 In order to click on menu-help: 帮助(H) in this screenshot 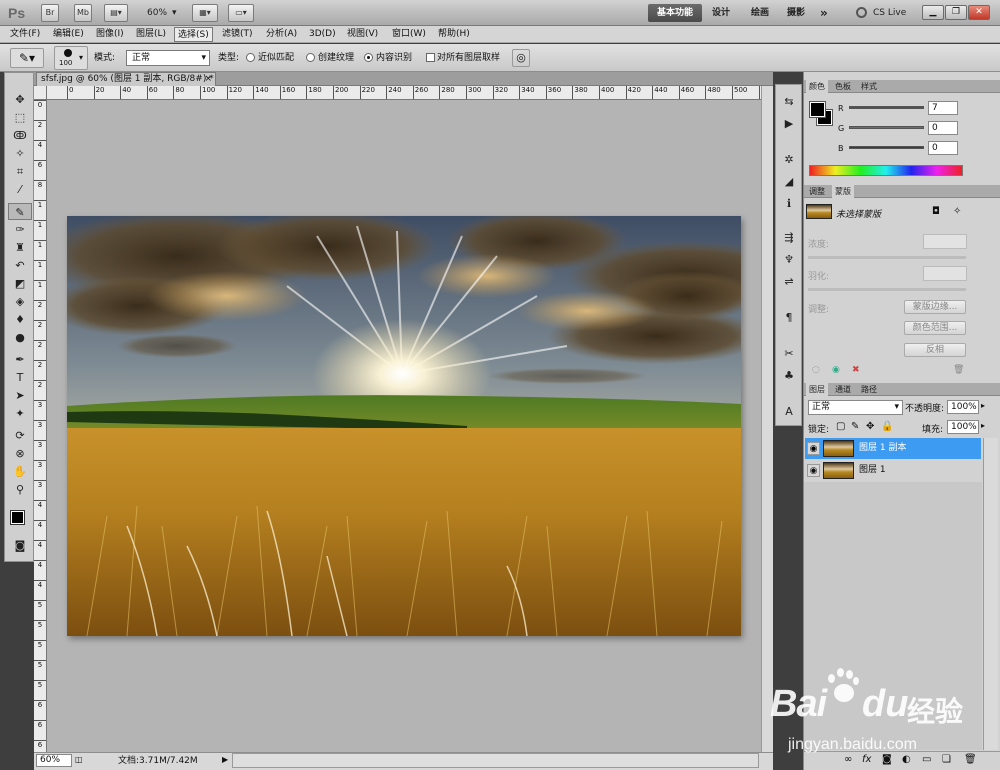, I will do `click(454, 34)`.